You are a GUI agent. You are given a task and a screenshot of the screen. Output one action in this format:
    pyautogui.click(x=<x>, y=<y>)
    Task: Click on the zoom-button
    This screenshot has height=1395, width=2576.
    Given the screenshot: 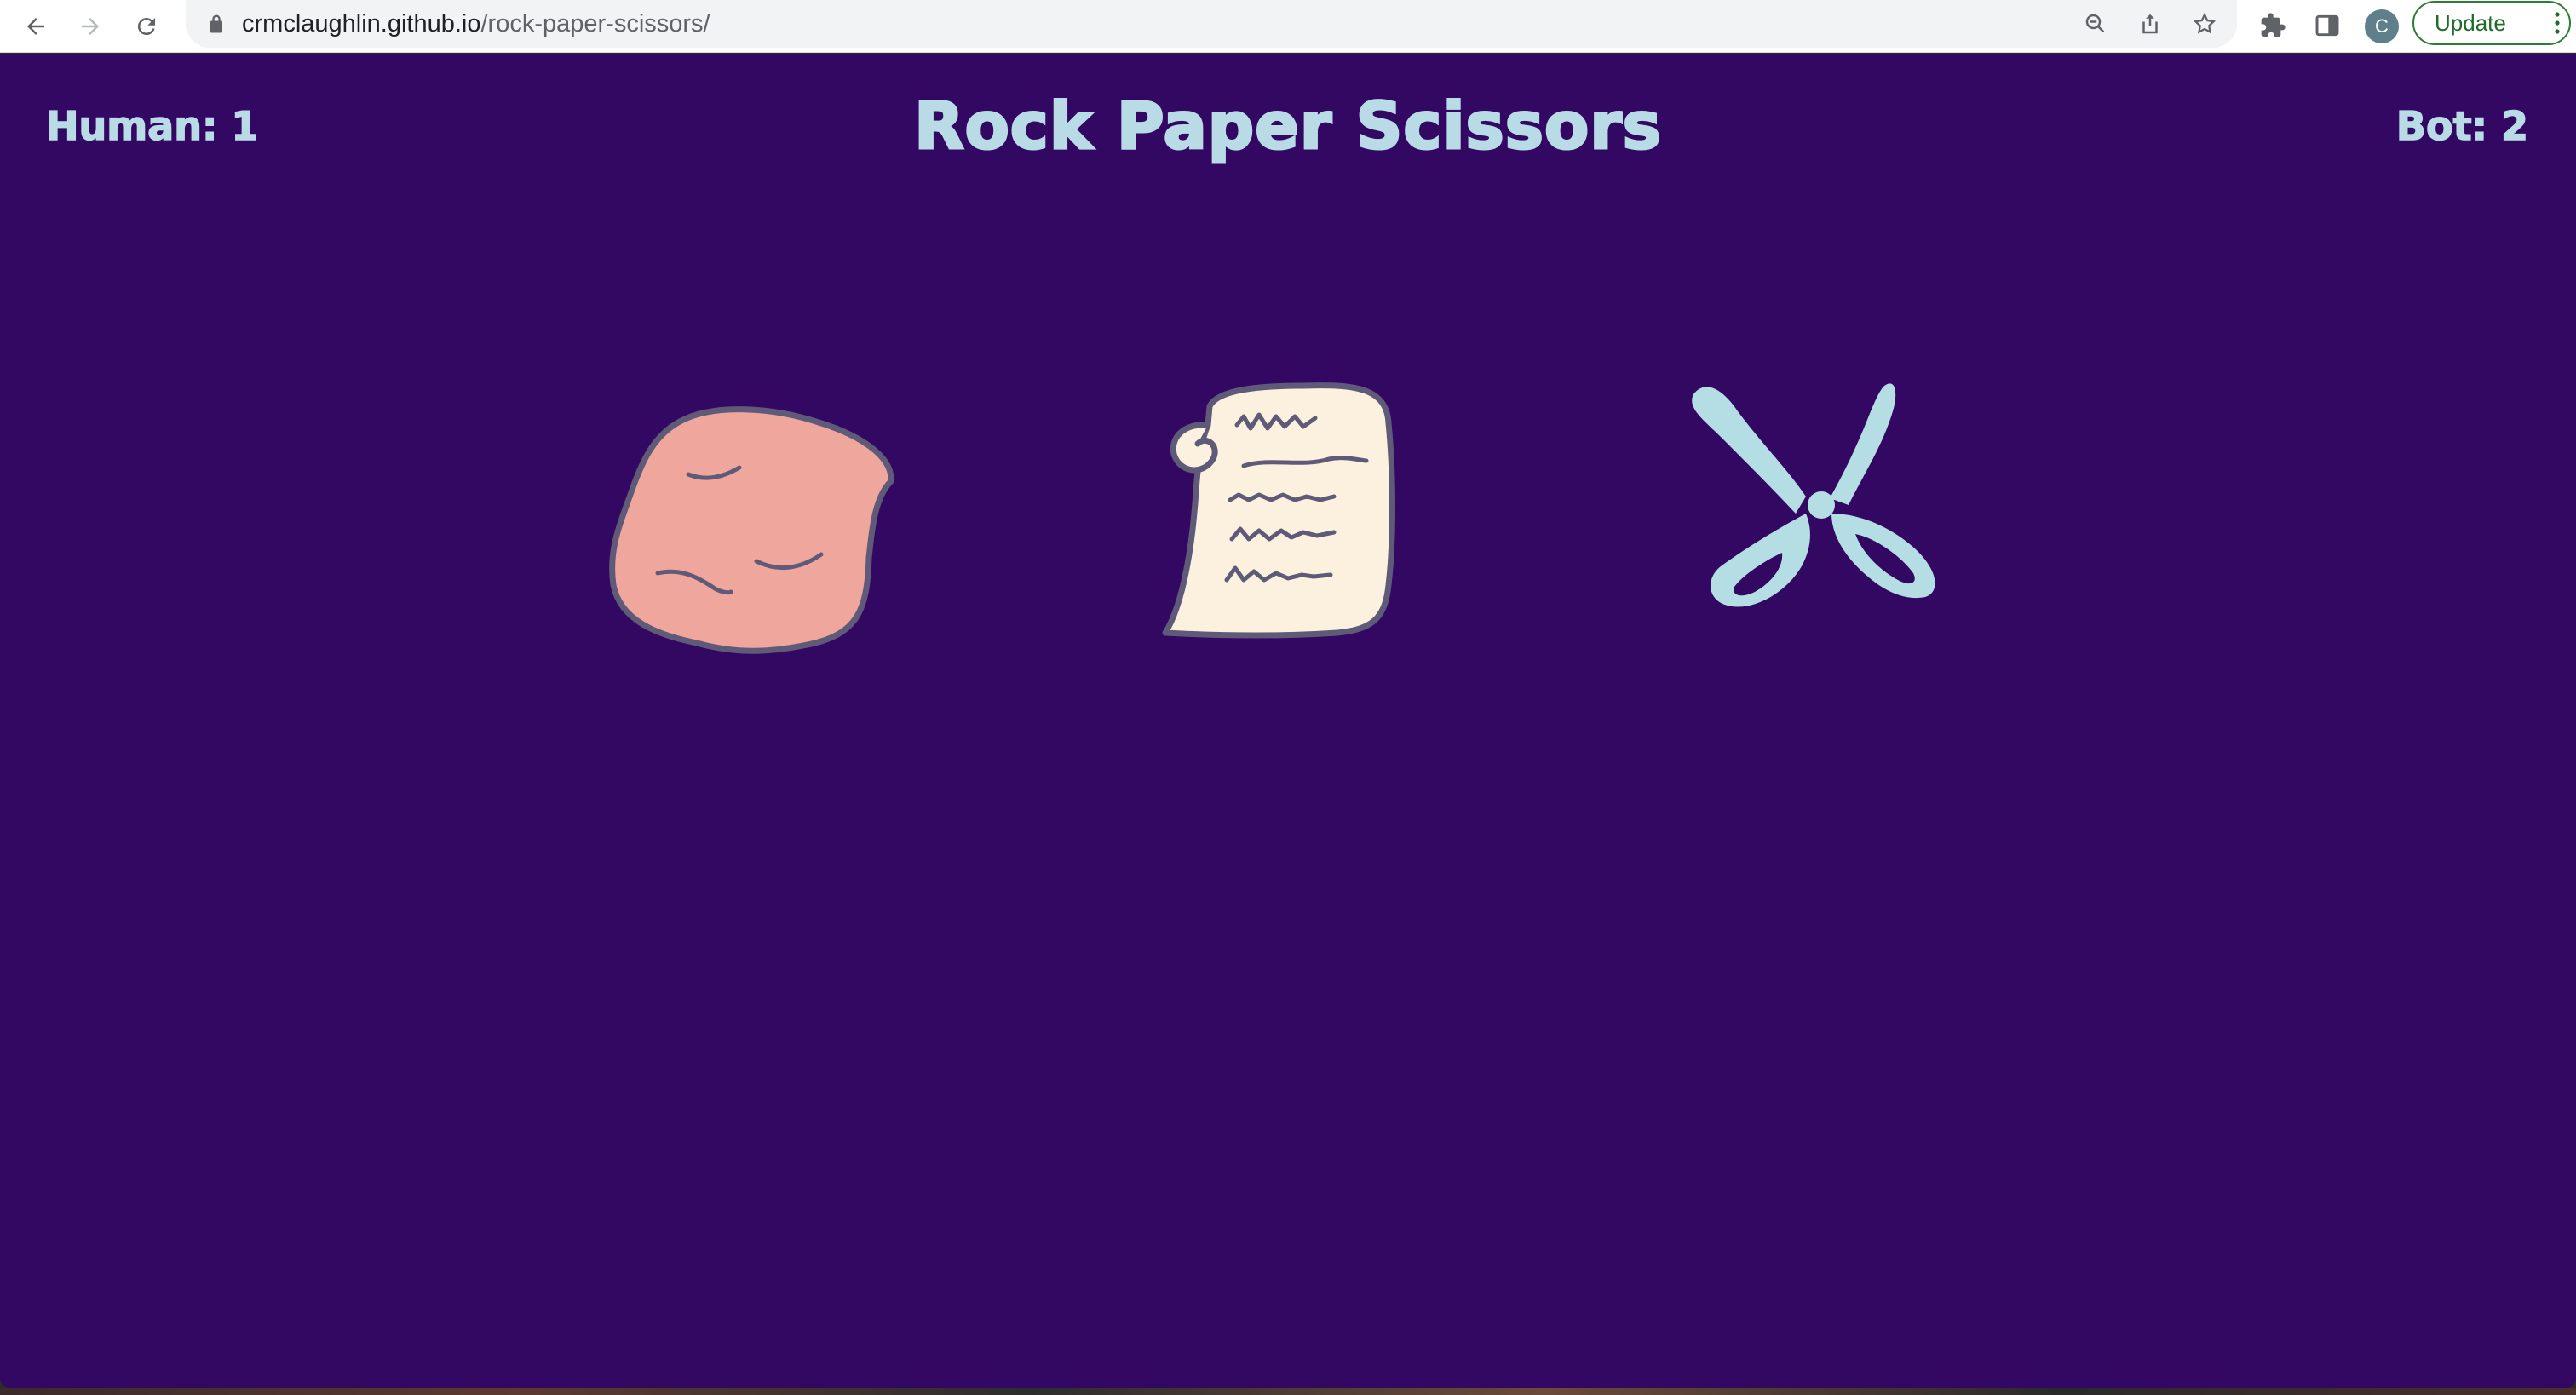 What is the action you would take?
    pyautogui.click(x=2096, y=24)
    